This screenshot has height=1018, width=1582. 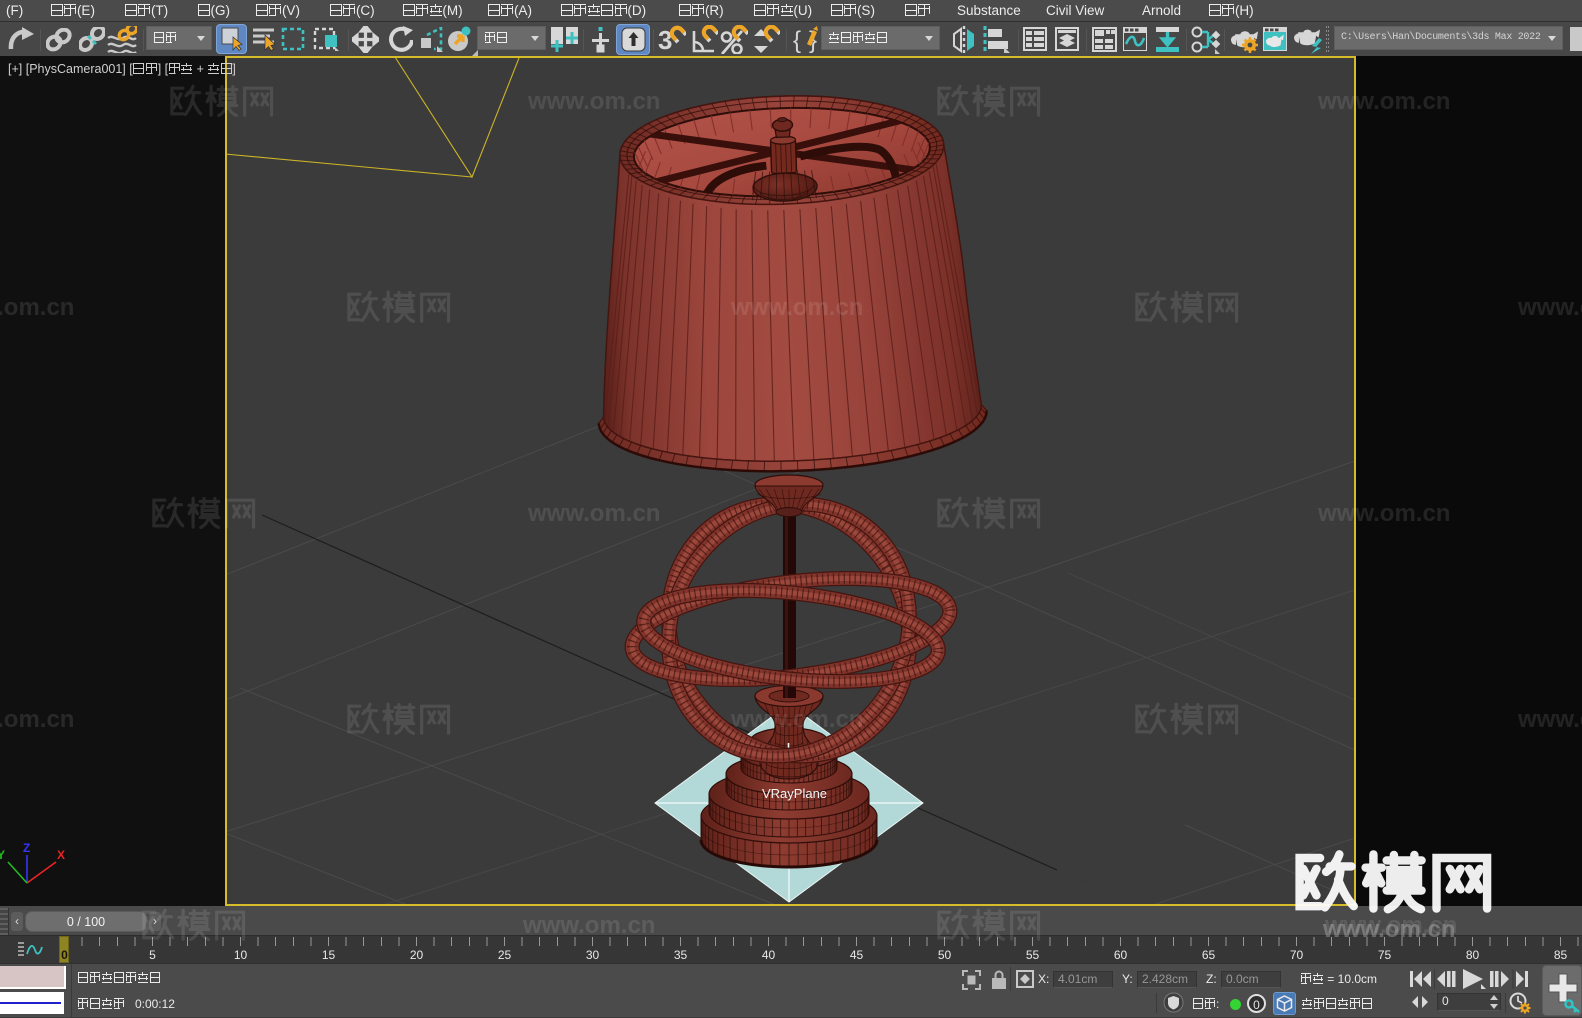 I want to click on svg-text: X, so click(x=61, y=855).